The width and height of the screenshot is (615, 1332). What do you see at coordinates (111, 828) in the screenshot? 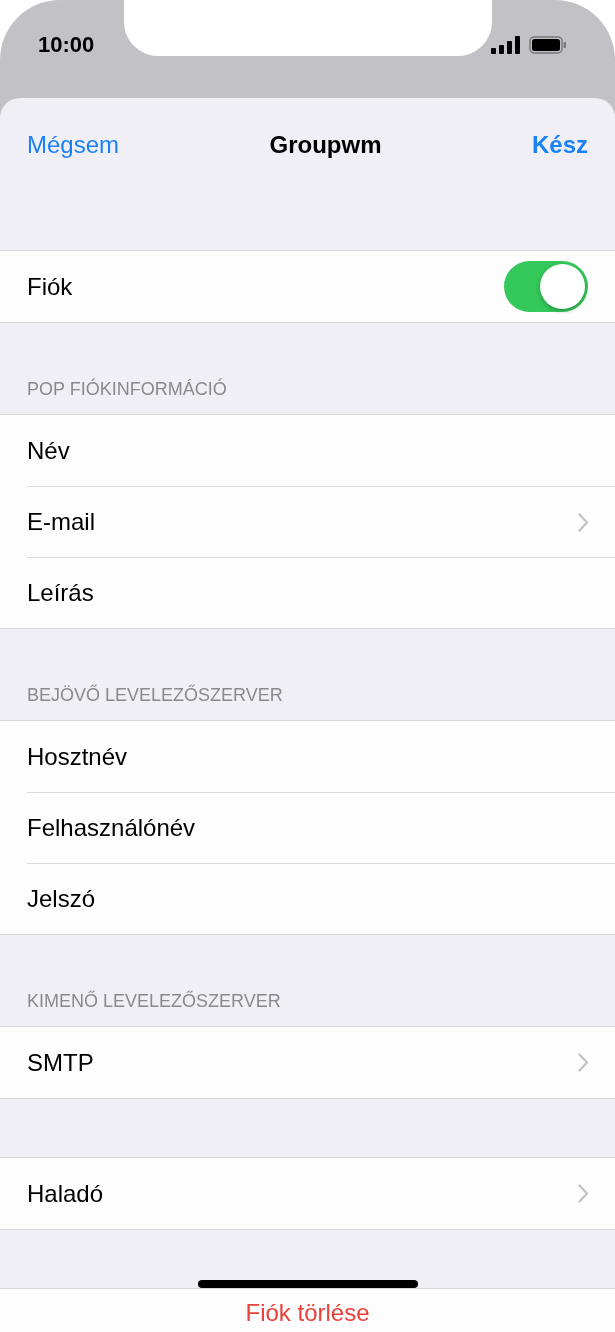
I see `row-label: Felhasználónév` at bounding box center [111, 828].